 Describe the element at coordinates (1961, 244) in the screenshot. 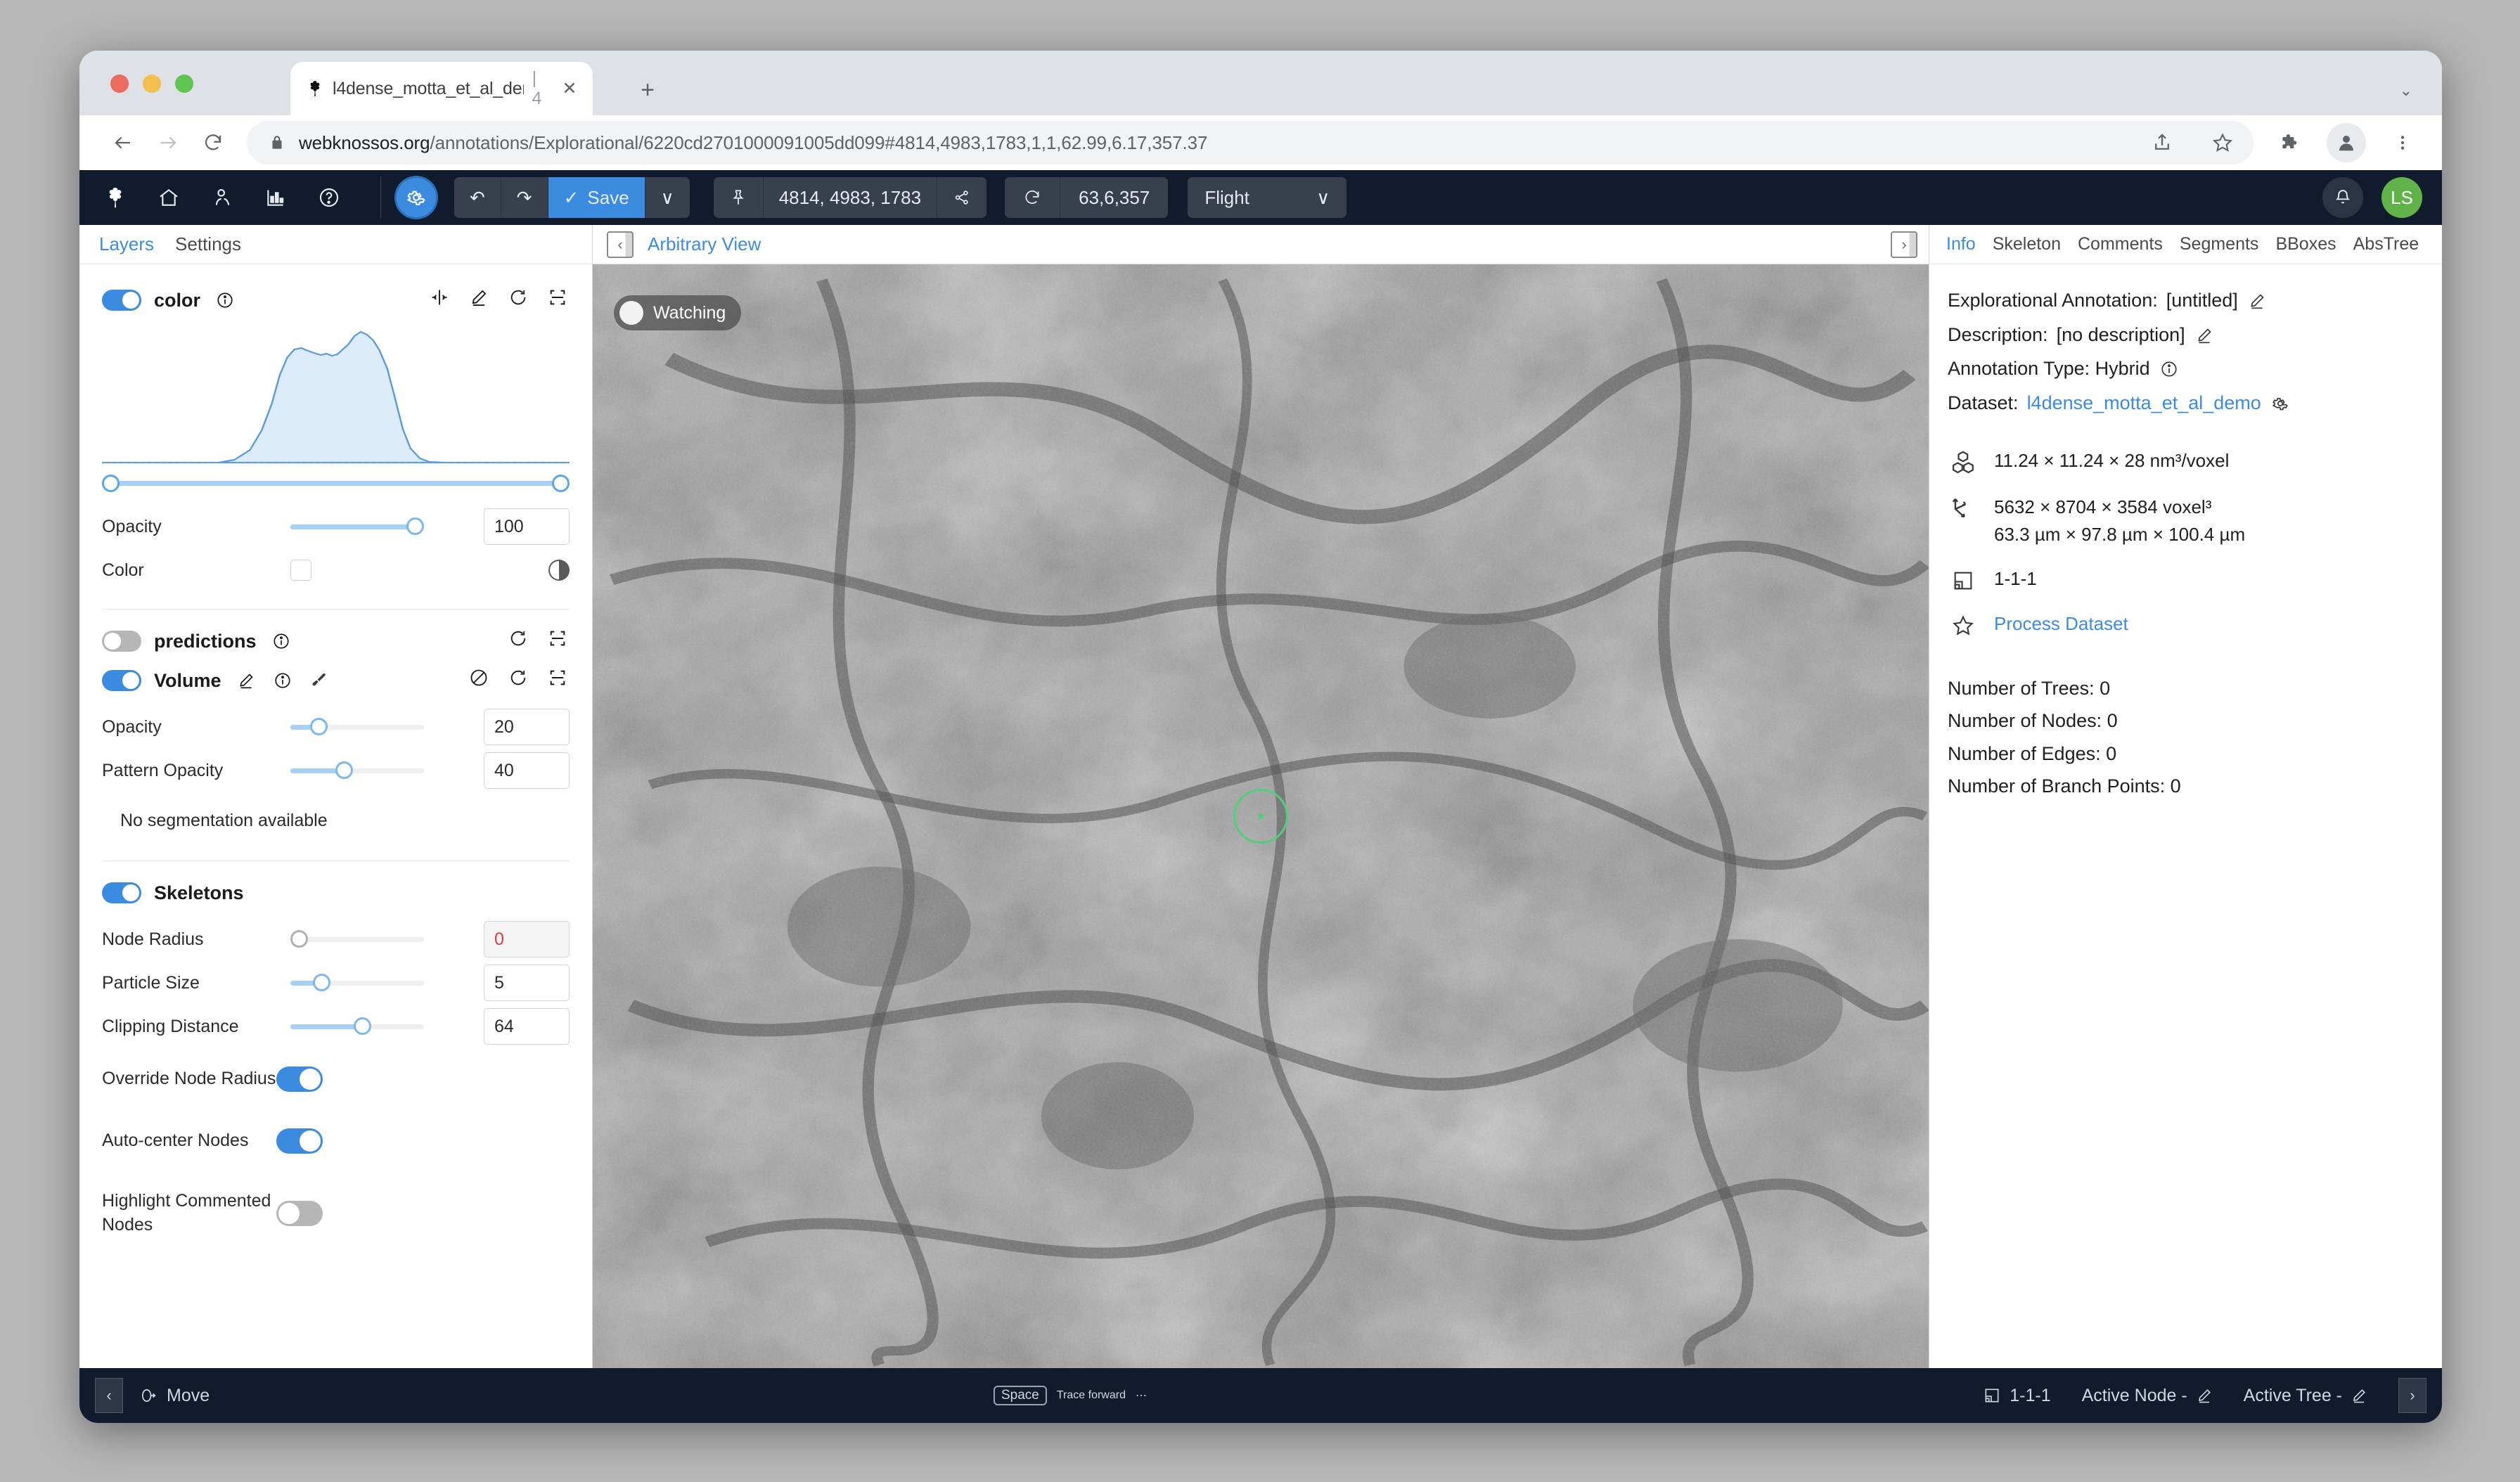

I see `tab-info: Info` at that location.